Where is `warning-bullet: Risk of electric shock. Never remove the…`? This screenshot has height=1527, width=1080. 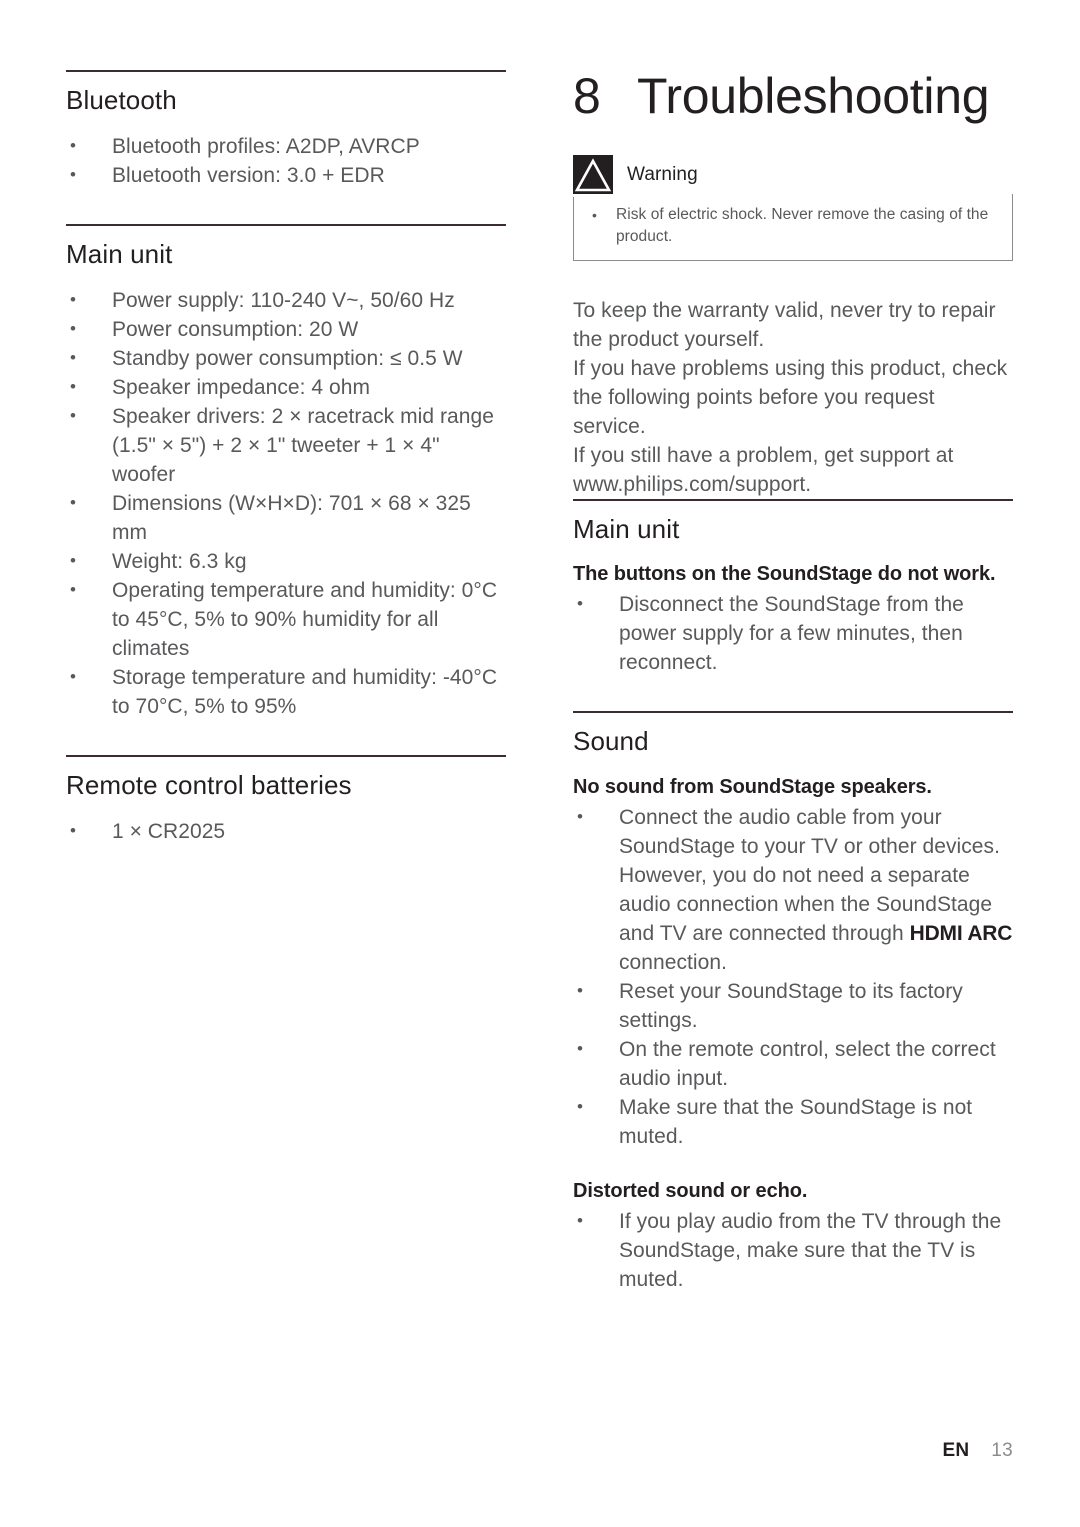
warning-bullet: Risk of electric shock. Never remove the… is located at coordinates (793, 226).